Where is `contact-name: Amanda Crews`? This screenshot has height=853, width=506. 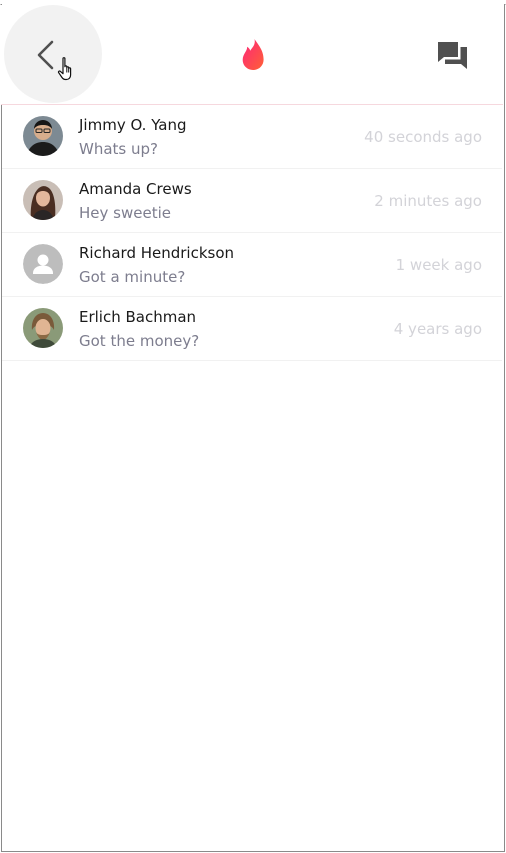
contact-name: Amanda Crews is located at coordinates (135, 189).